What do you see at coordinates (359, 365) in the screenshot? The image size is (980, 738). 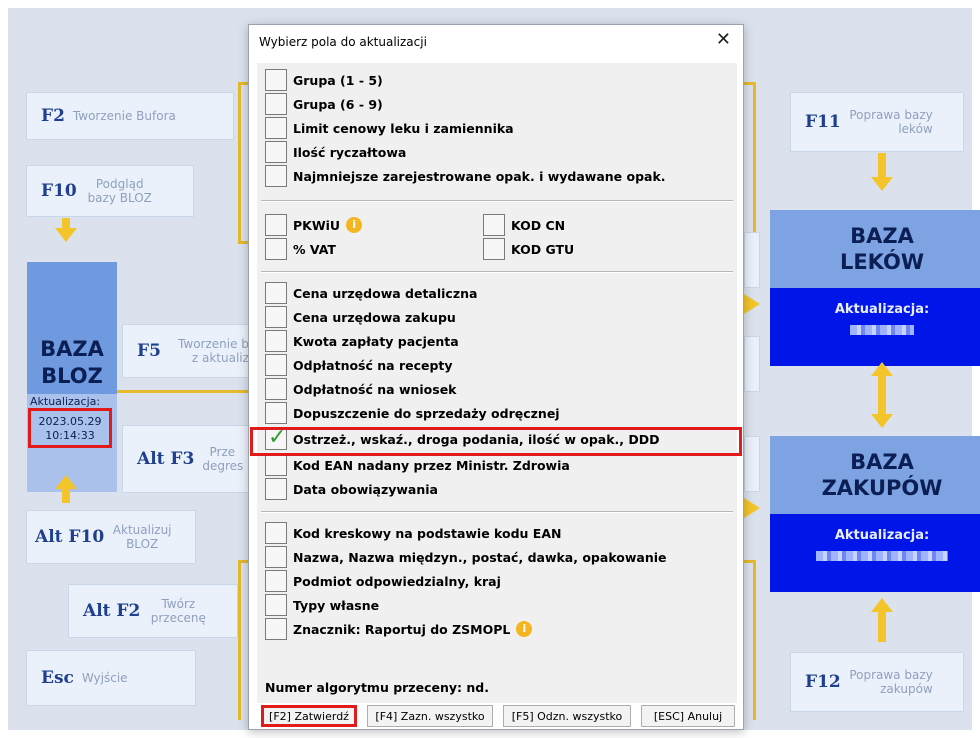 I see `checkbox-odplatnosc-recepty: Odpłatność na recepty` at bounding box center [359, 365].